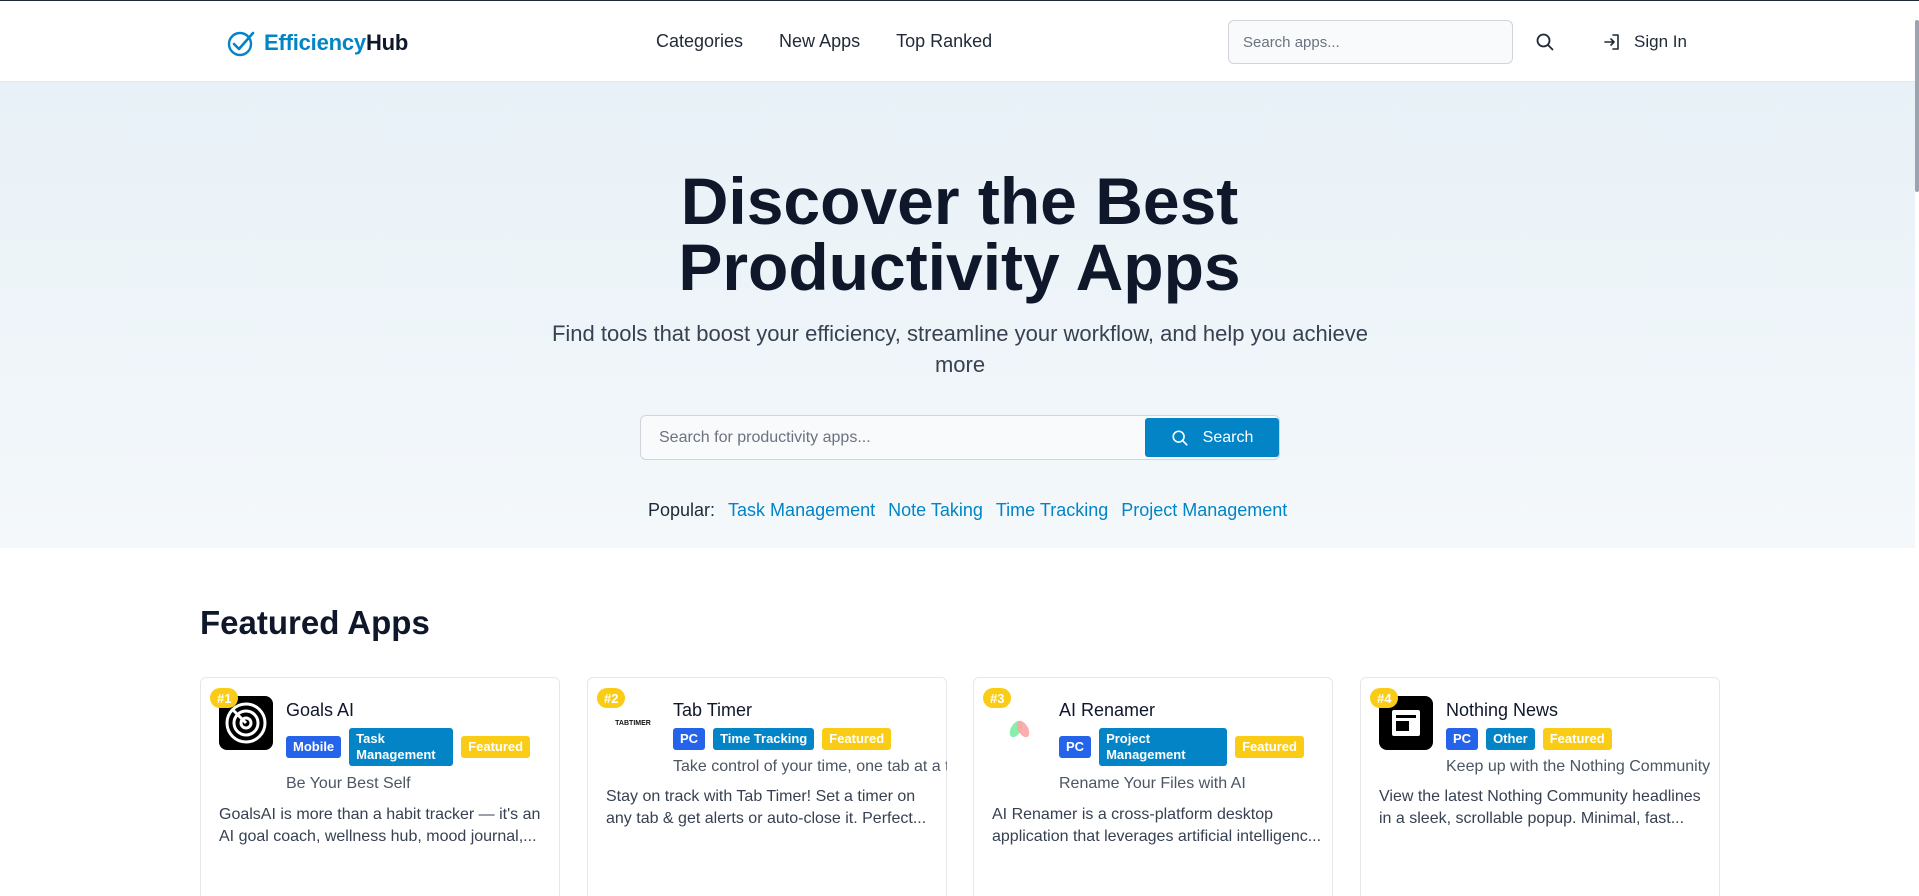  I want to click on brand-logo: EfficiencyHub, so click(317, 43).